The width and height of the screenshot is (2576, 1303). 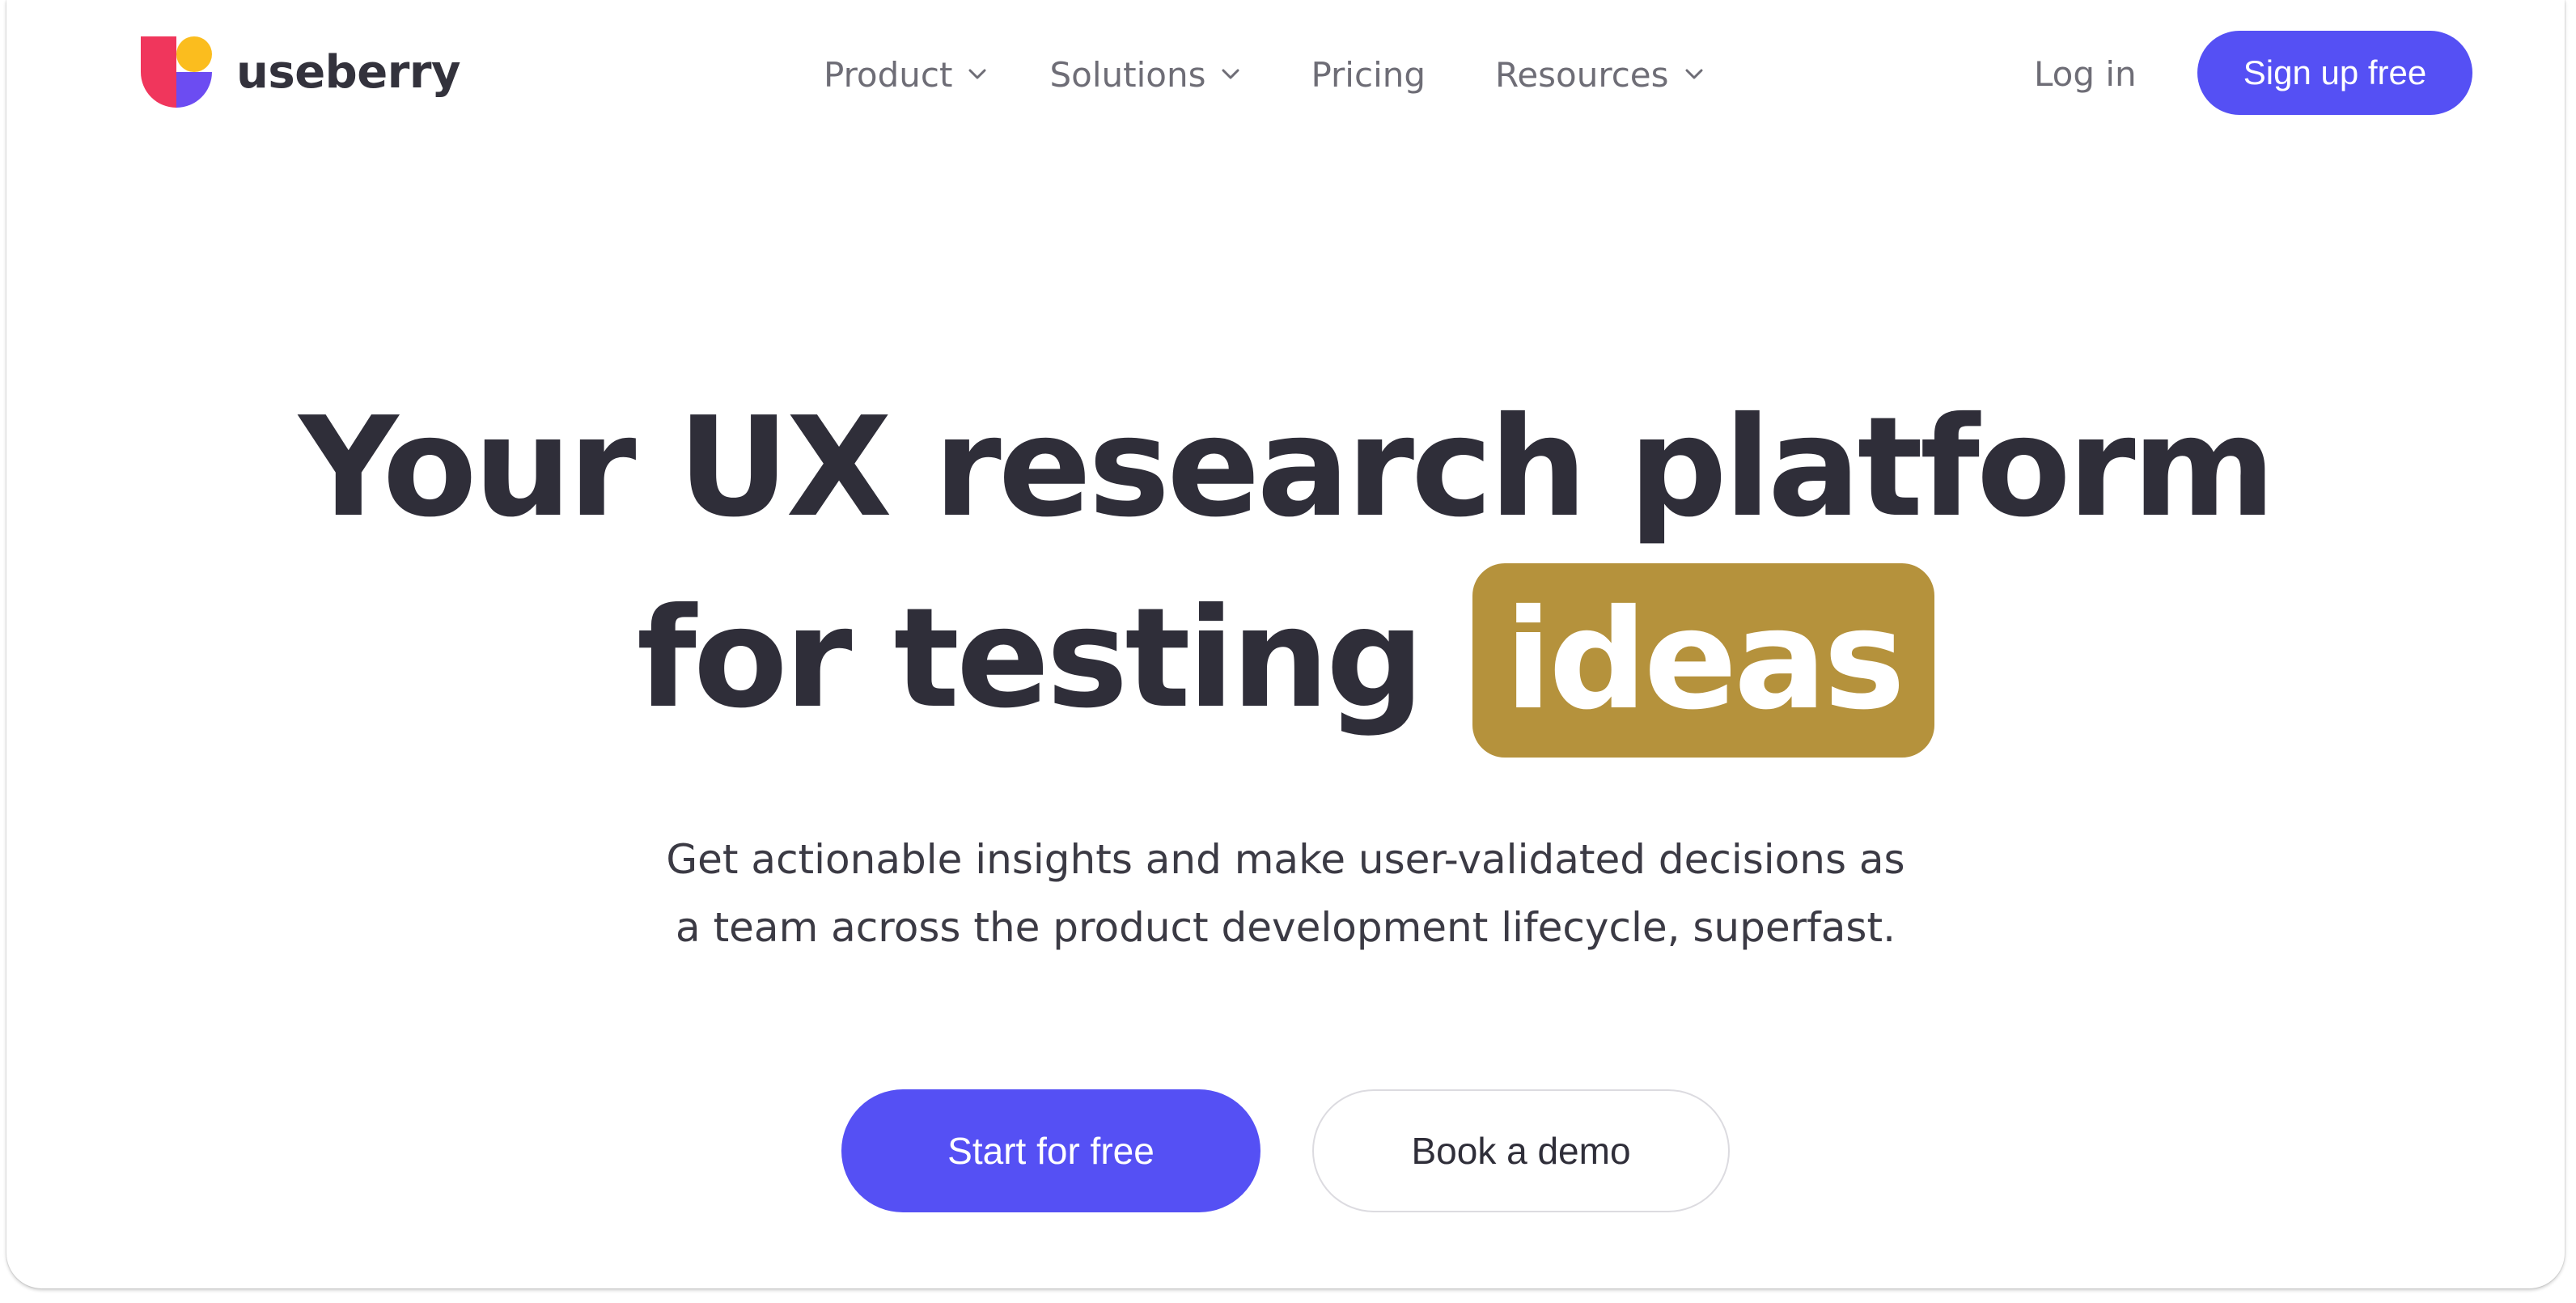 I want to click on start-for-free-button: Start for free, so click(x=1050, y=1150).